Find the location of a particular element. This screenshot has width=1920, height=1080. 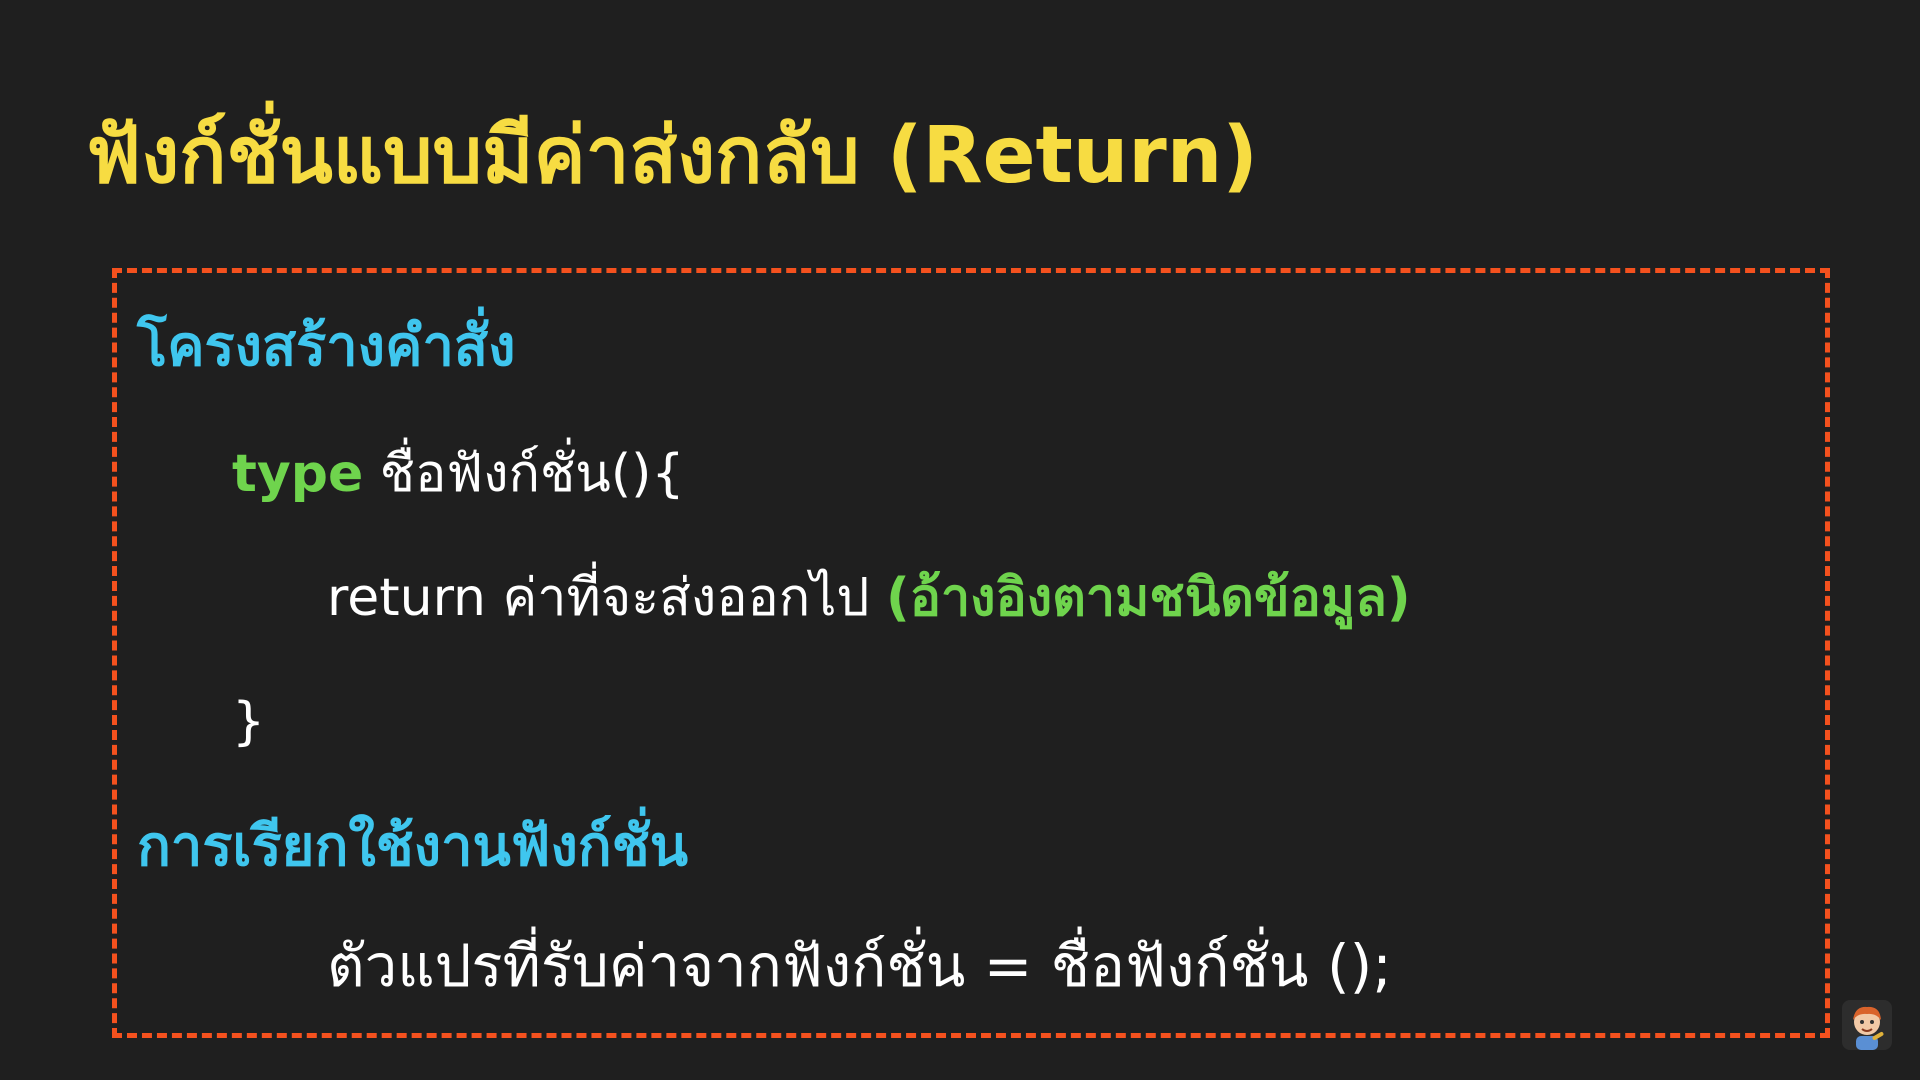

code-line-signature: type ชื่อฟังก์ชั่น(){ is located at coordinates (458, 474).